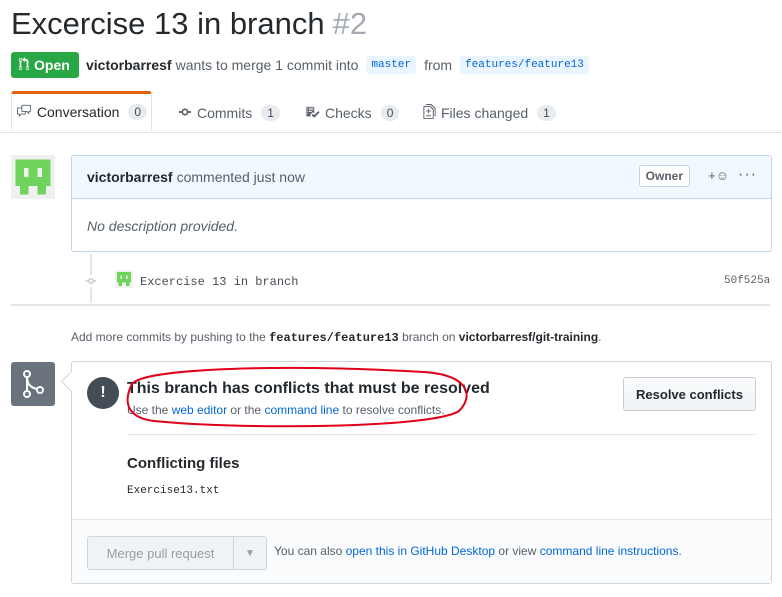 The width and height of the screenshot is (782, 597). What do you see at coordinates (219, 282) in the screenshot?
I see `commit-message-link: Excercise 13 in branch` at bounding box center [219, 282].